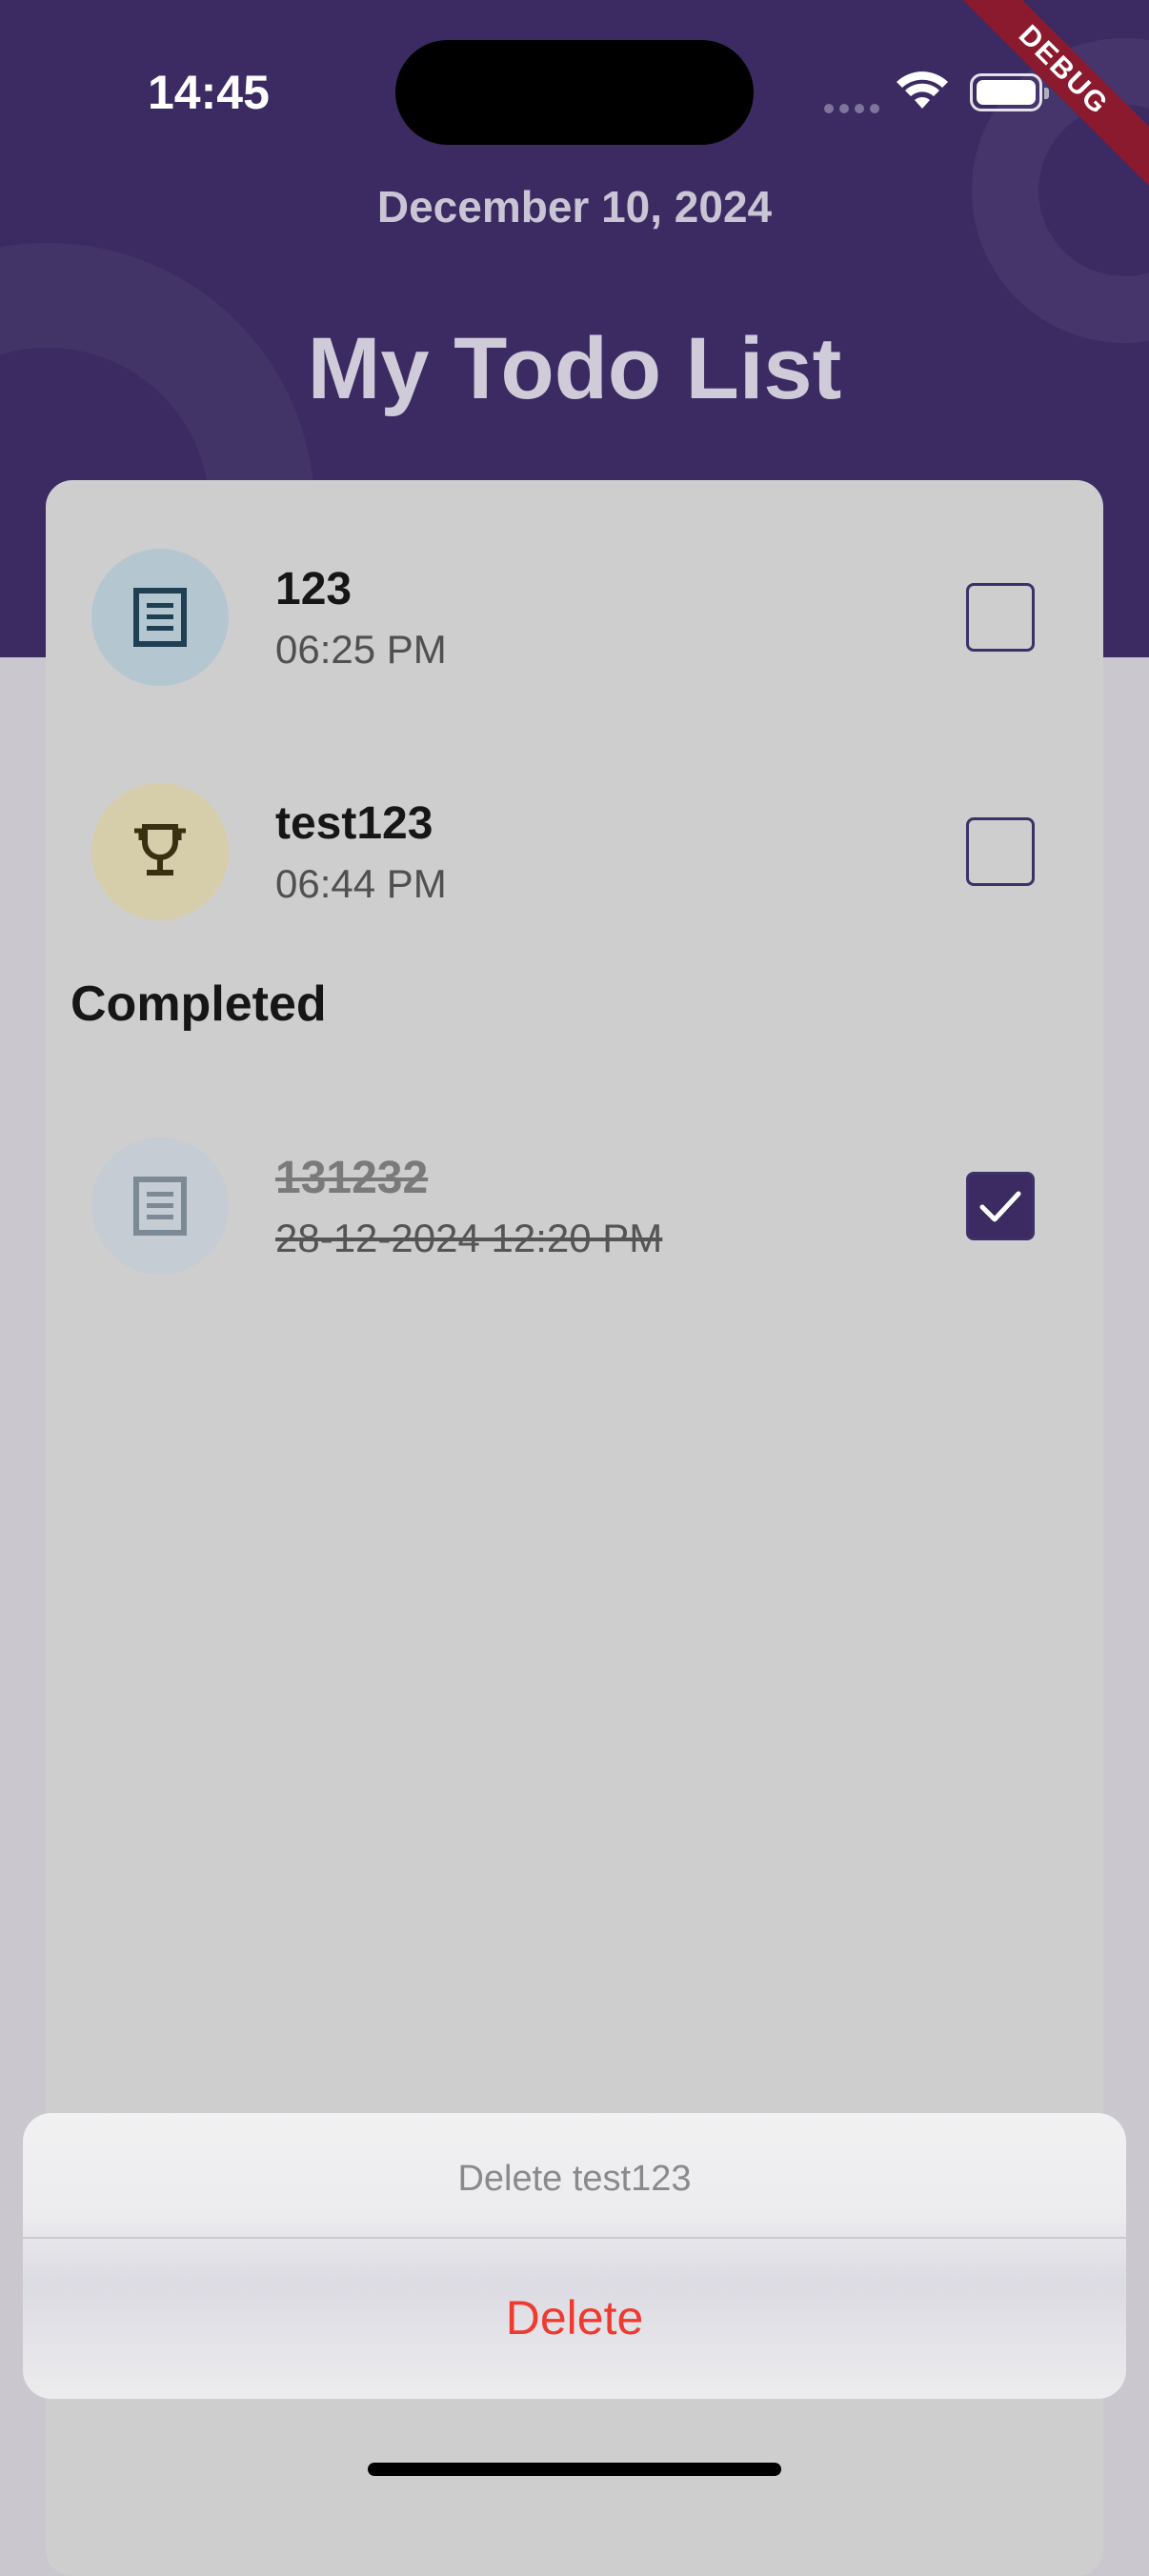 The width and height of the screenshot is (1149, 2576). Describe the element at coordinates (922, 90) in the screenshot. I see `wifi-icon` at that location.